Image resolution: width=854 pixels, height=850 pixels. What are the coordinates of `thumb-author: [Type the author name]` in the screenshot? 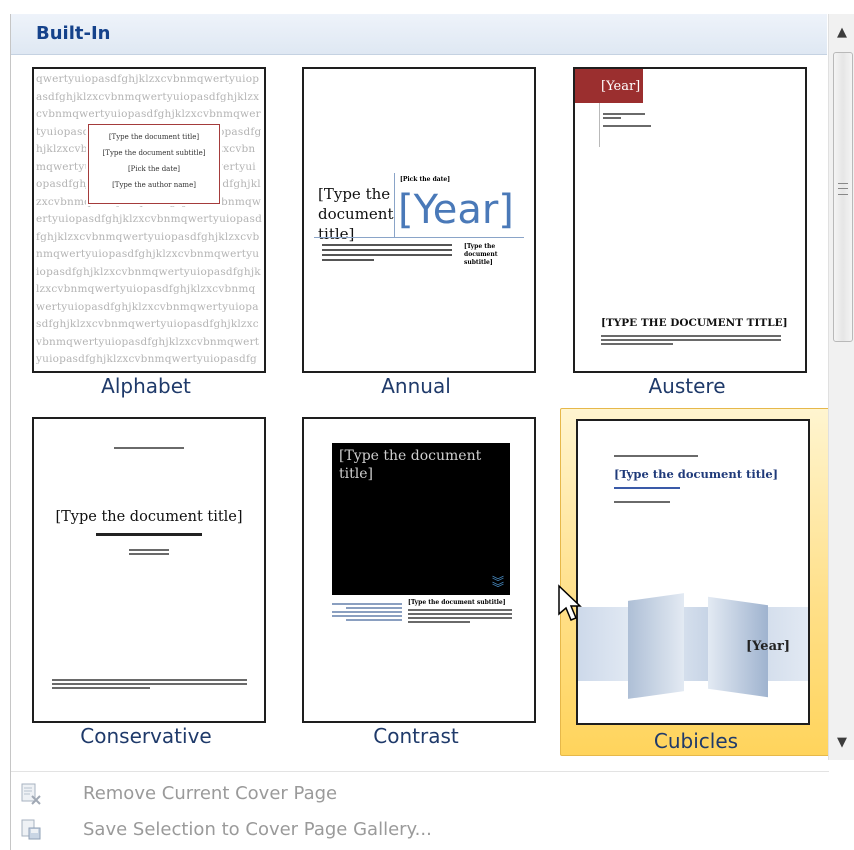 It's located at (154, 185).